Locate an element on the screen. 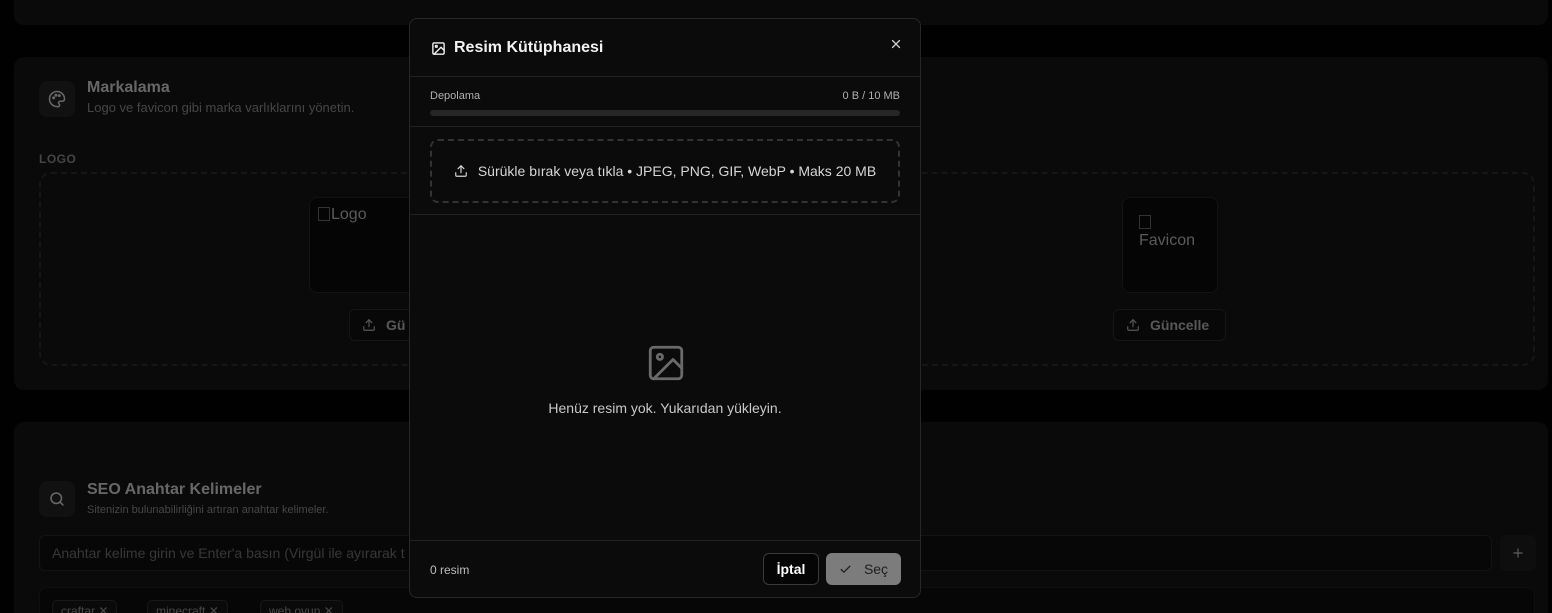 This screenshot has height=613, width=1552. select-button: Seç is located at coordinates (863, 569).